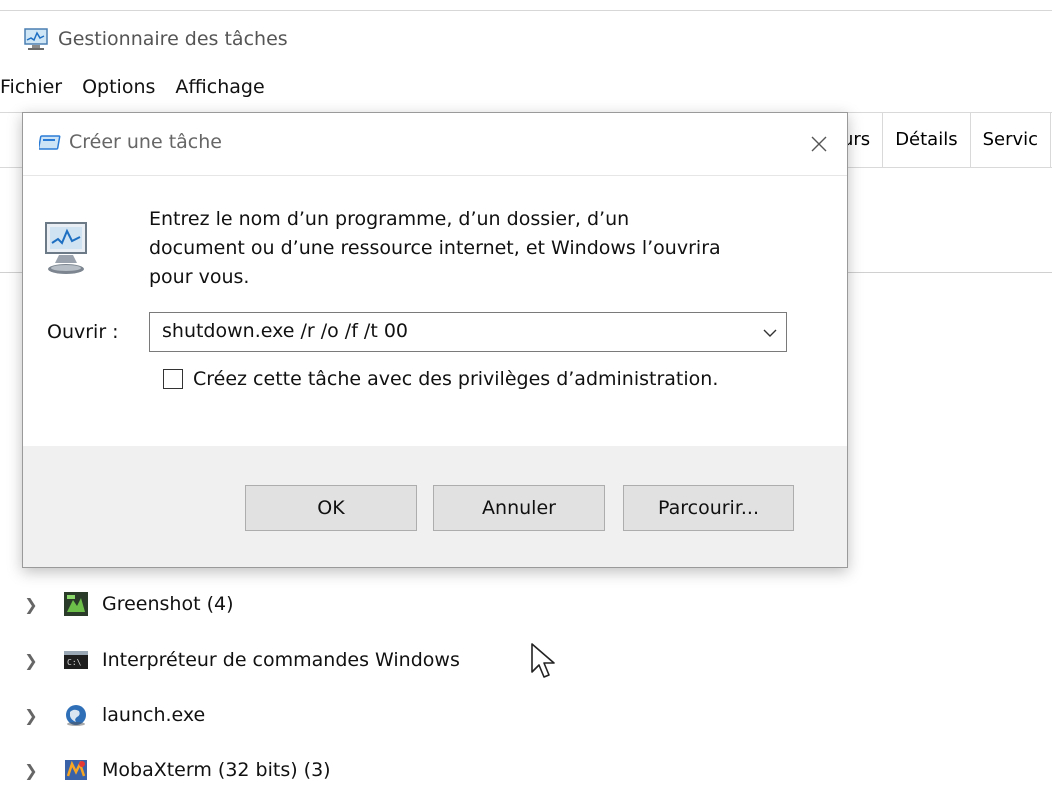  Describe the element at coordinates (76, 604) in the screenshot. I see `greenshot-icon` at that location.